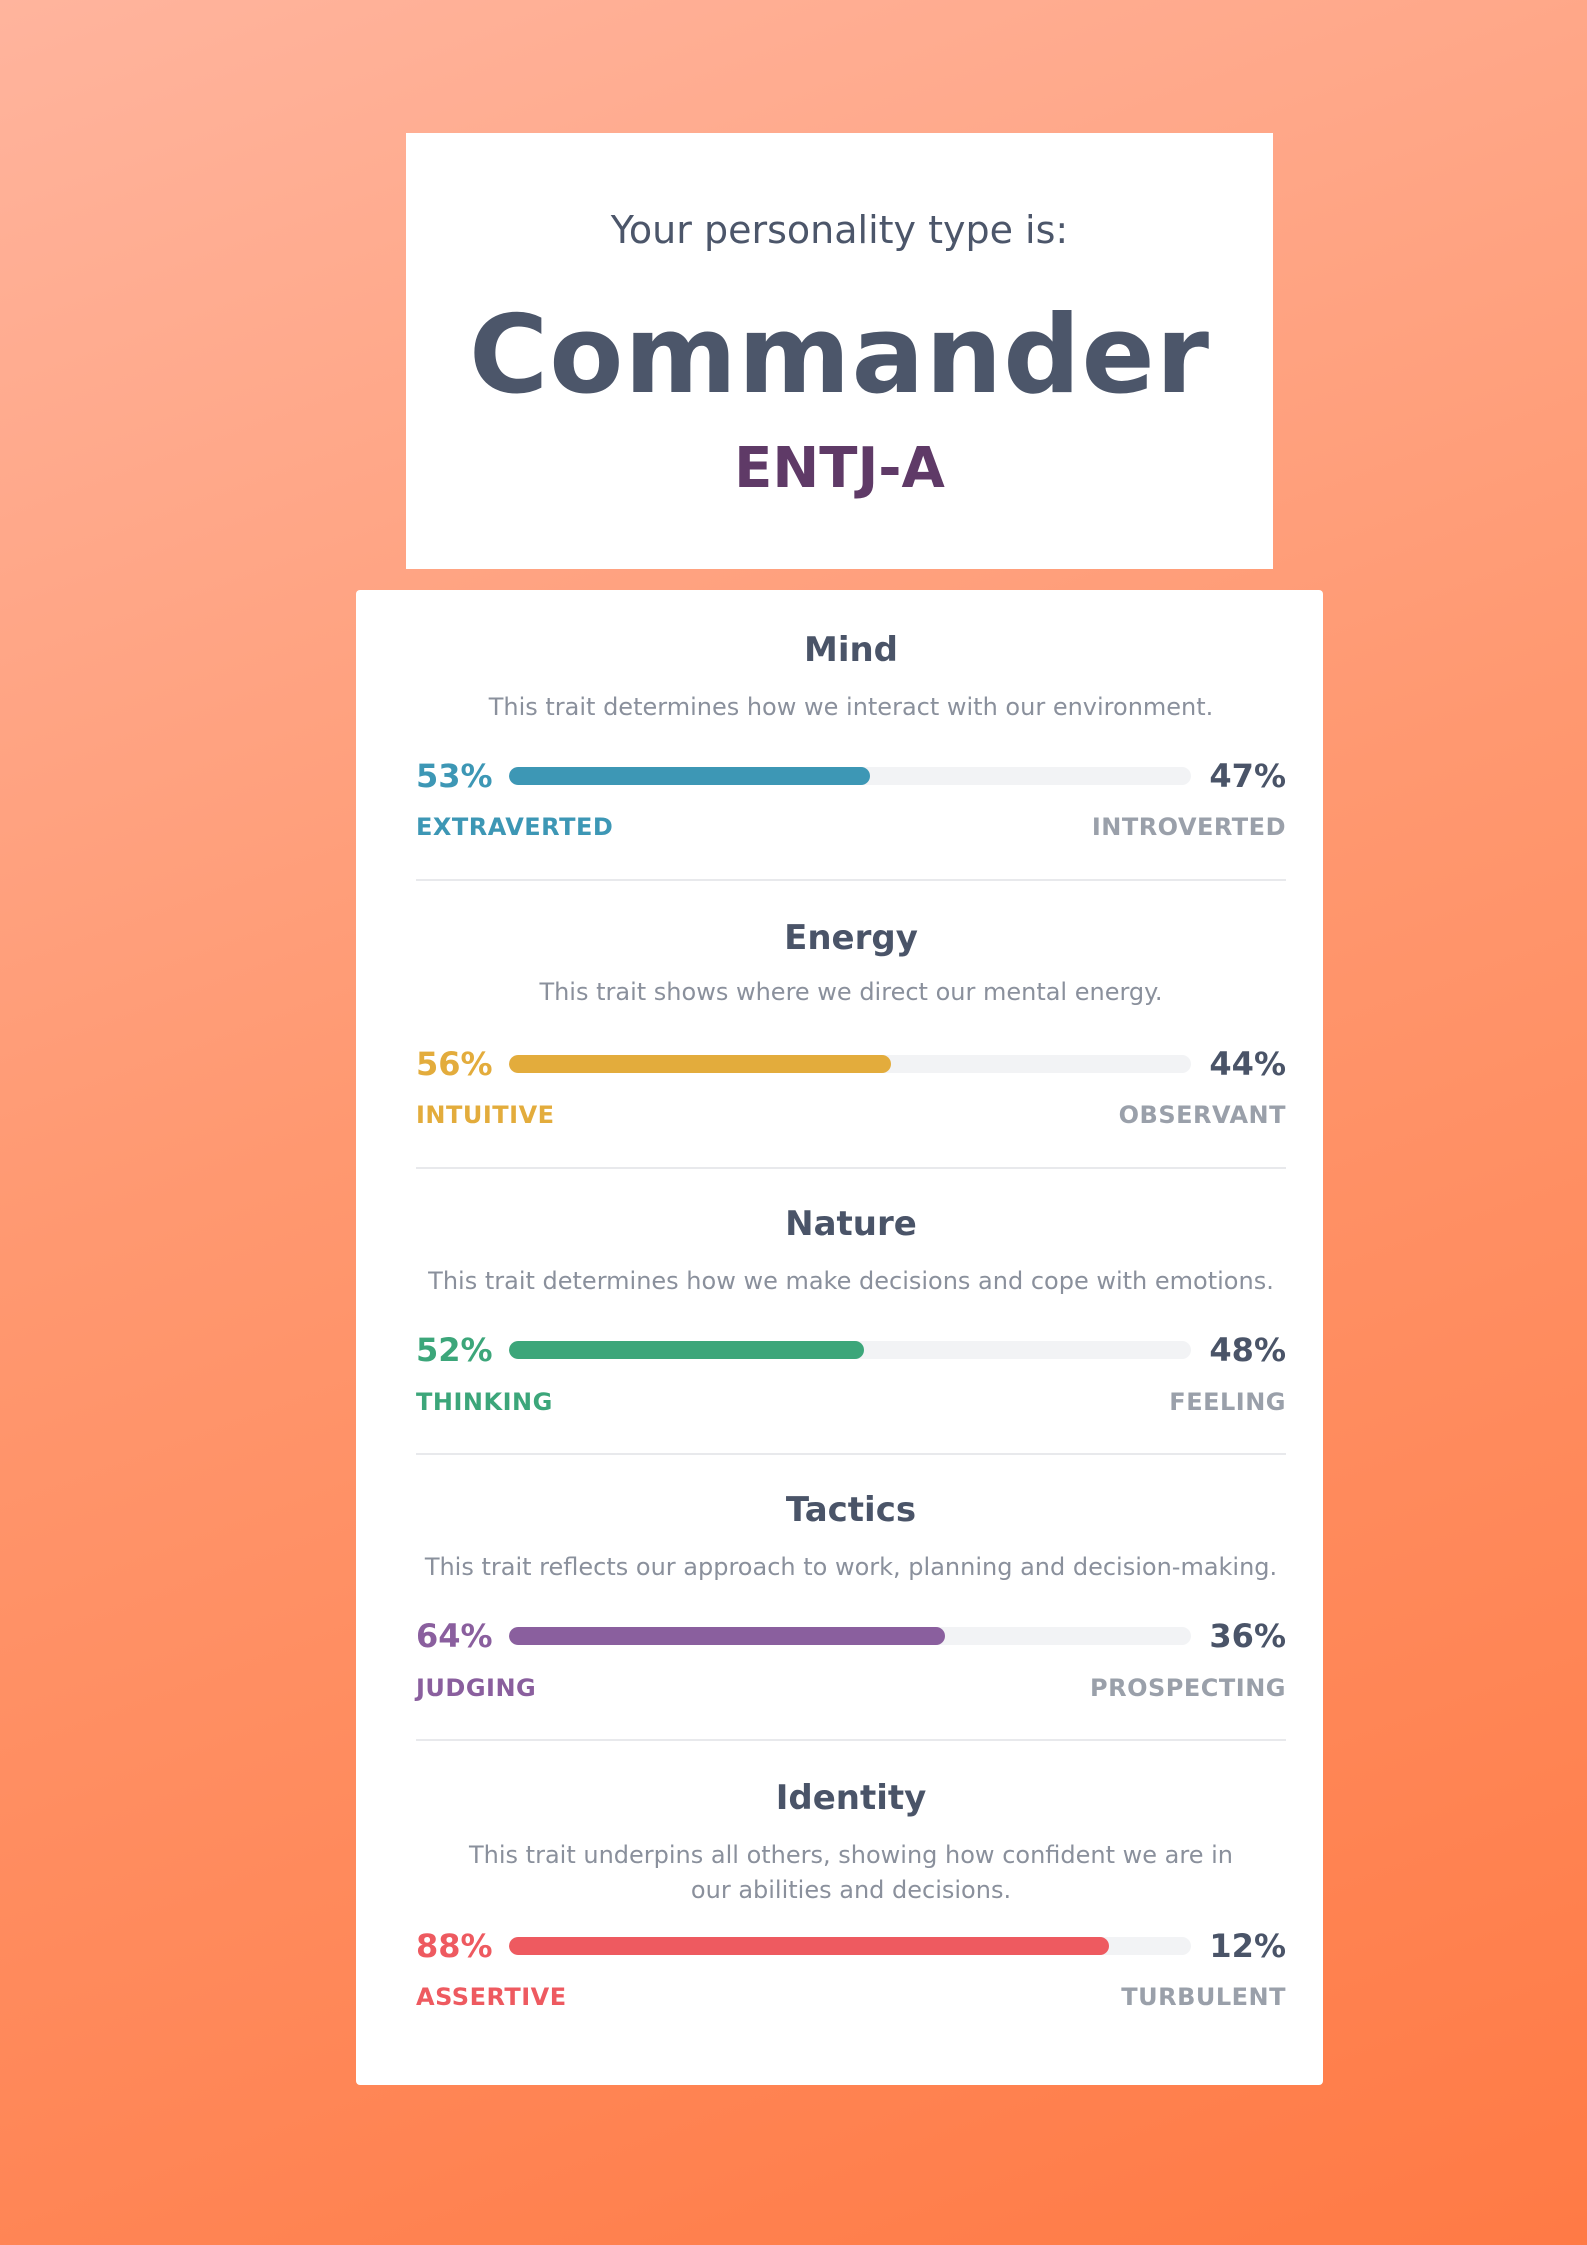 This screenshot has height=2245, width=1587. Describe the element at coordinates (454, 1946) in the screenshot. I see `left-percentage: 88%` at that location.